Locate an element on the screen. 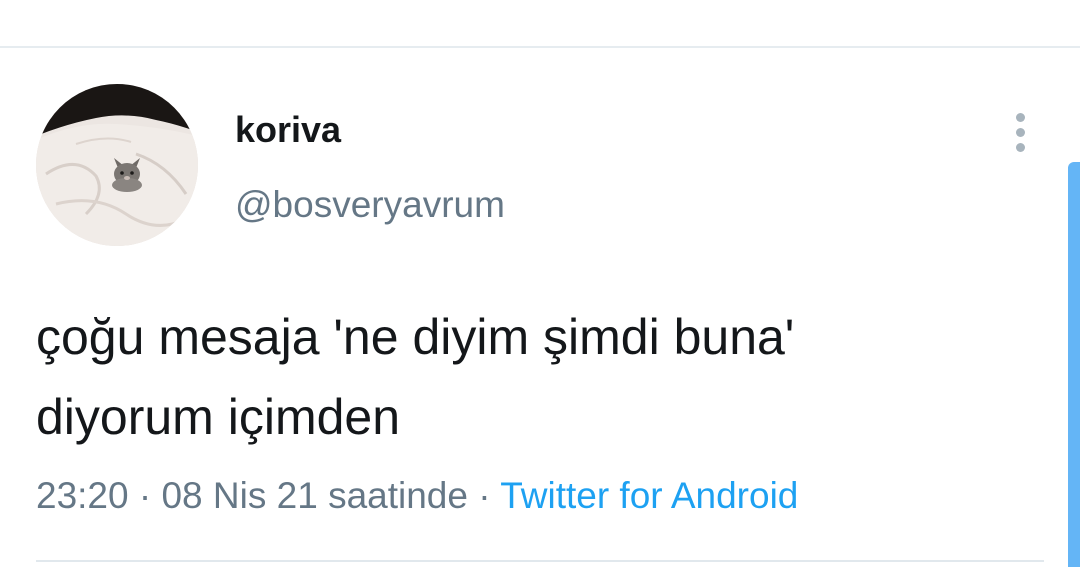 This screenshot has height=567, width=1080. kitten-icon is located at coordinates (127, 175).